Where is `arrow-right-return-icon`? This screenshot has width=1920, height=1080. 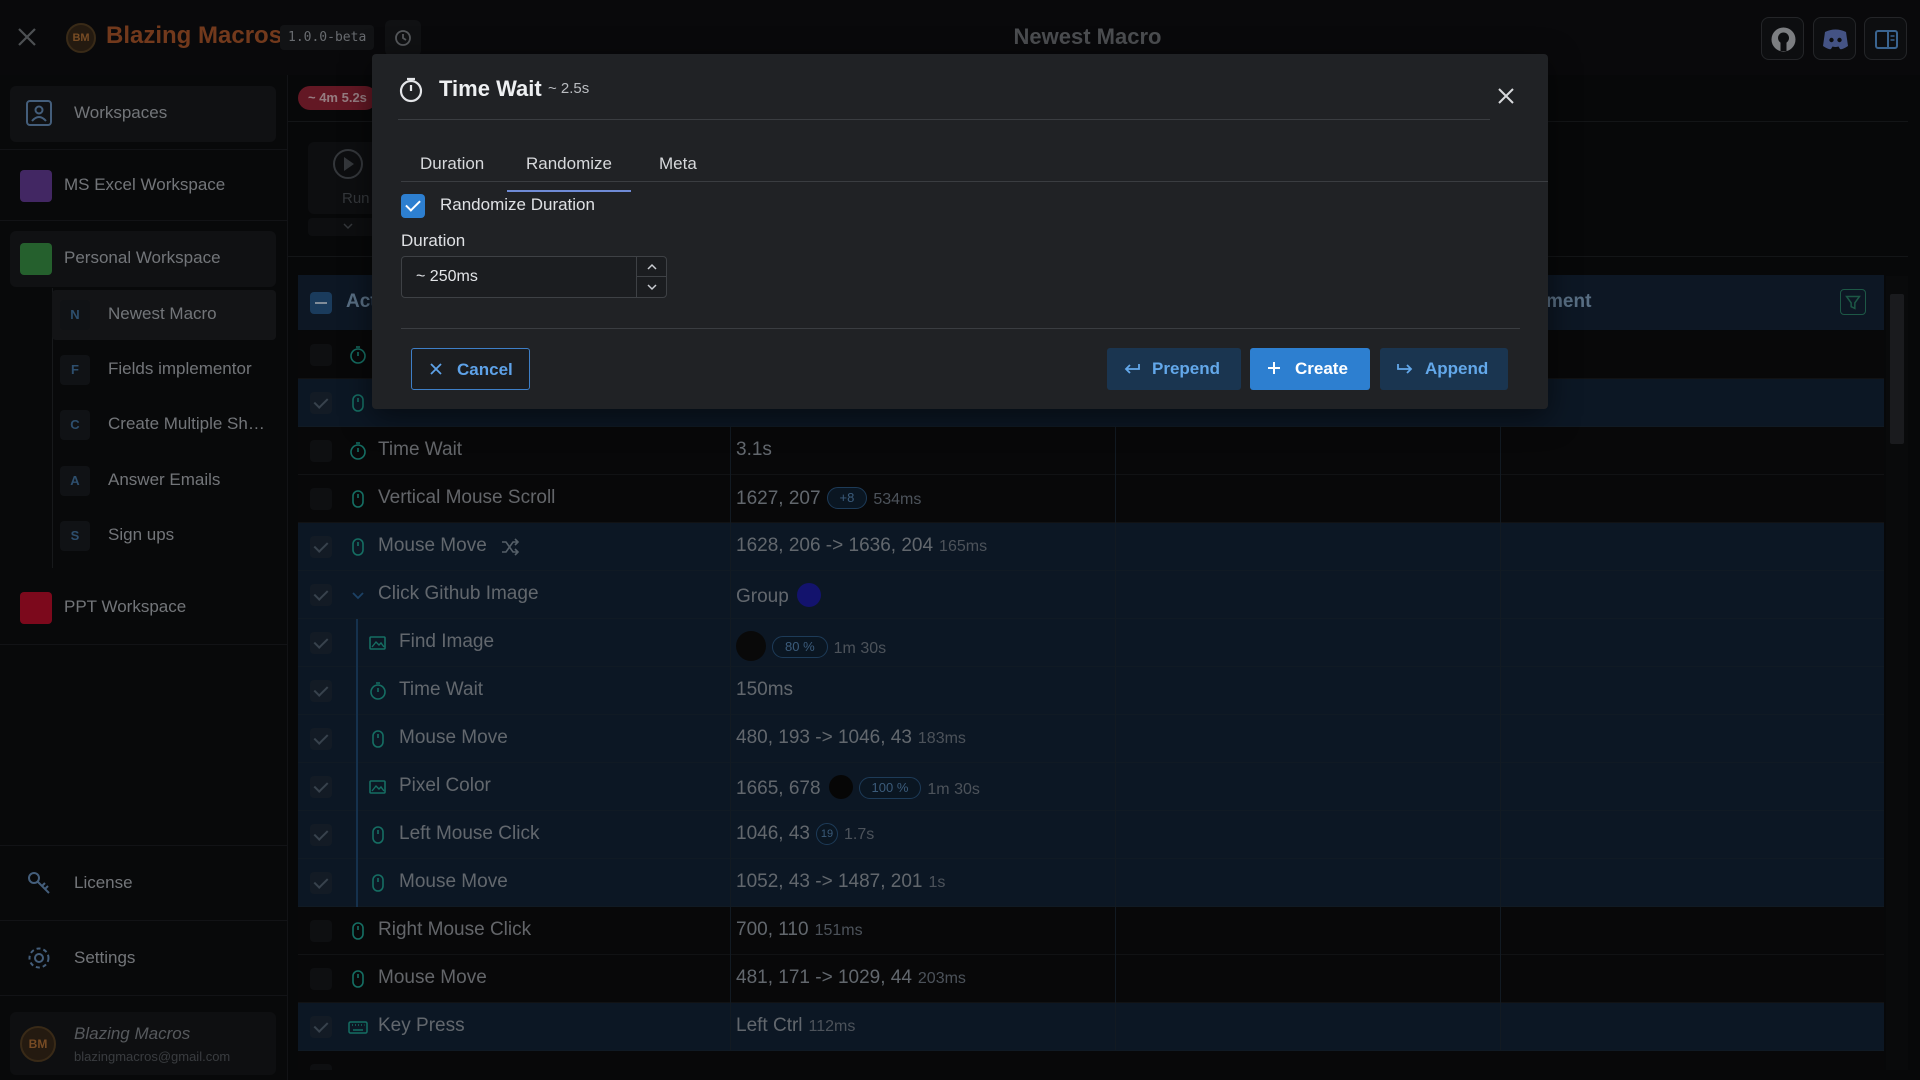 arrow-right-return-icon is located at coordinates (1405, 369).